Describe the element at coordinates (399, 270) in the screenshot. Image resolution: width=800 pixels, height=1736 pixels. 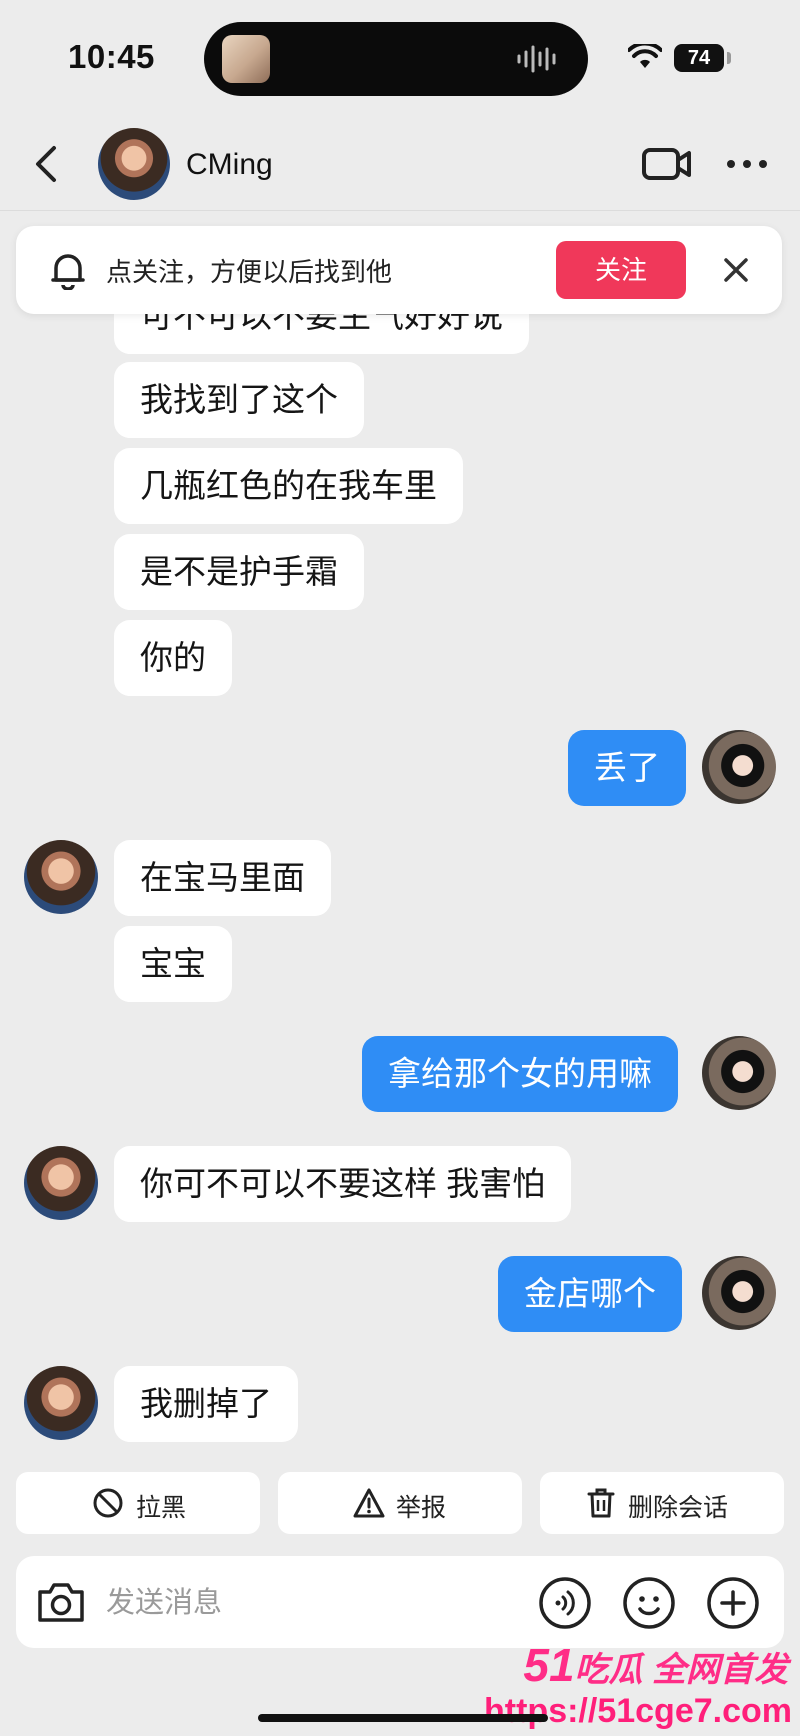
I see `follow-banner: 点关注，方便以后找到他 关注` at that location.